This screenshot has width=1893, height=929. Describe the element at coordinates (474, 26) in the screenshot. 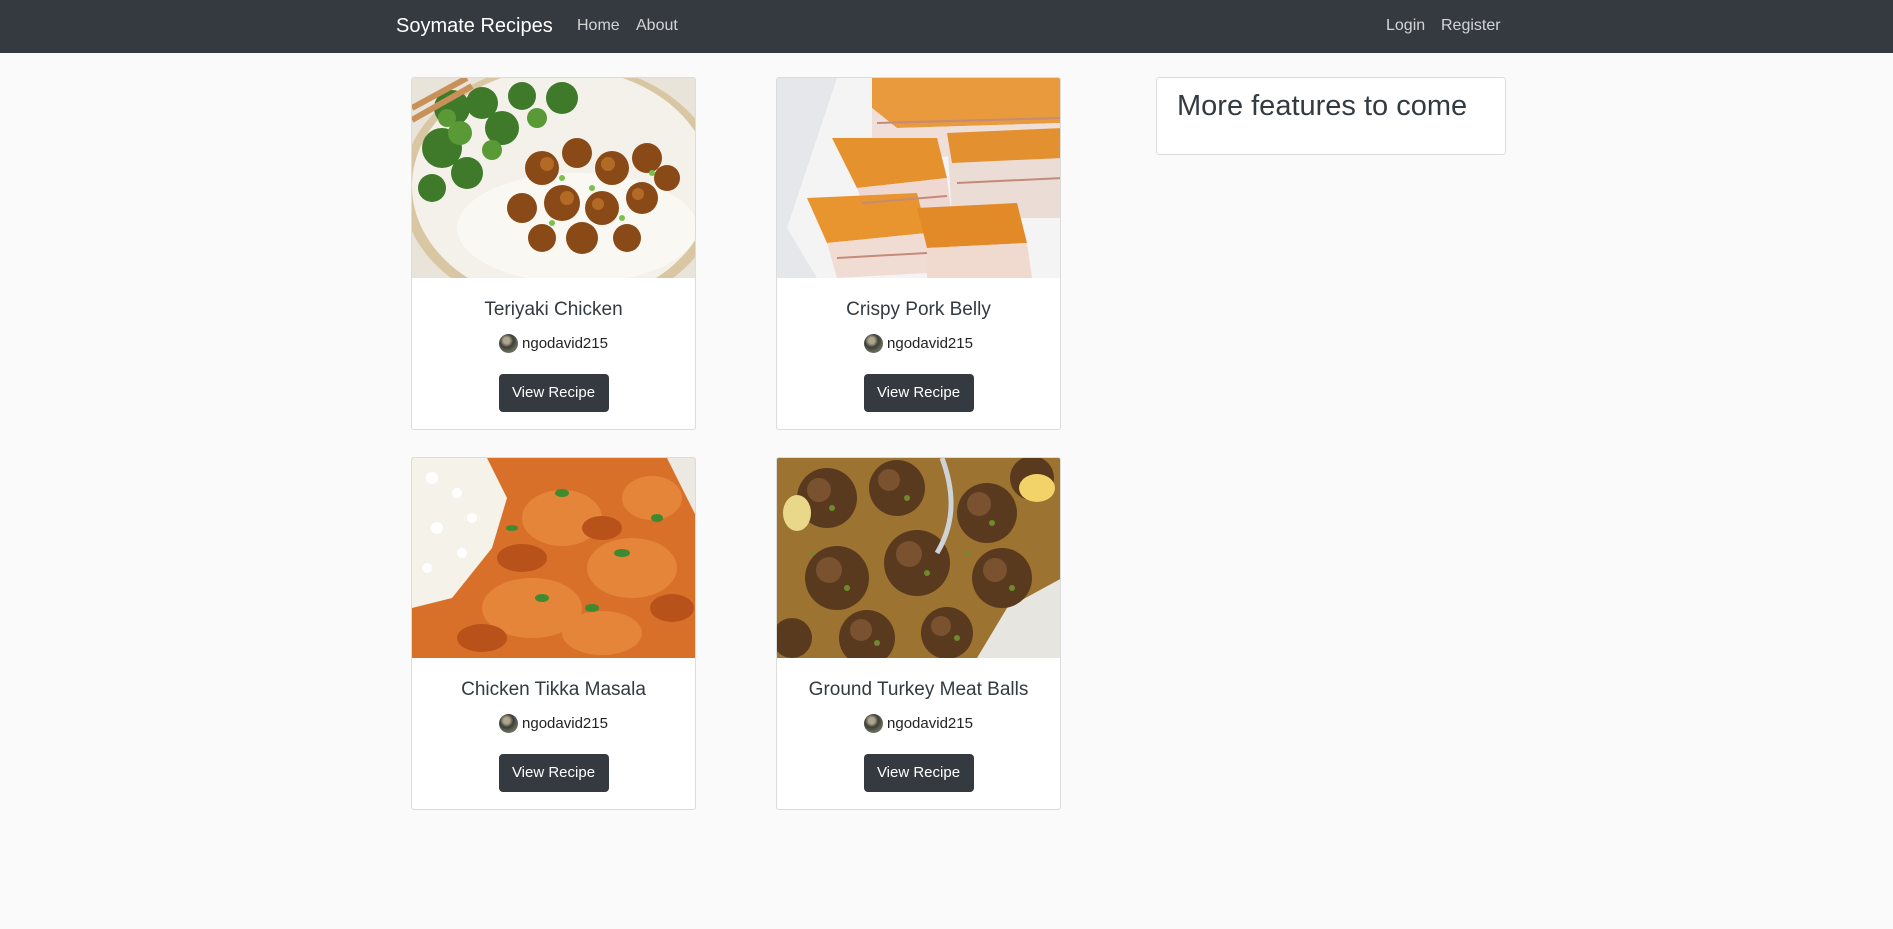

I see `brand-link: Soymate Recipes` at that location.